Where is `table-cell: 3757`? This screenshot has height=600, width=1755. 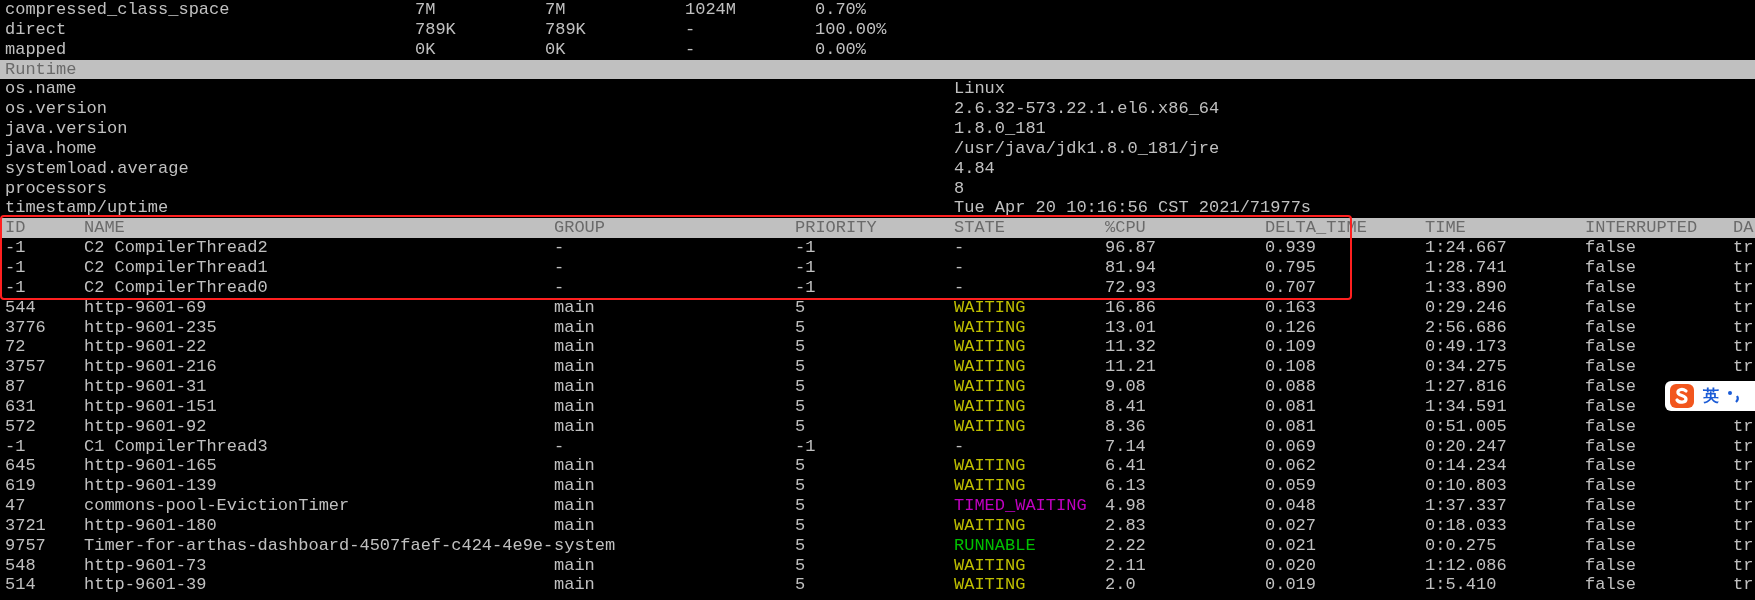 table-cell: 3757 is located at coordinates (25, 367).